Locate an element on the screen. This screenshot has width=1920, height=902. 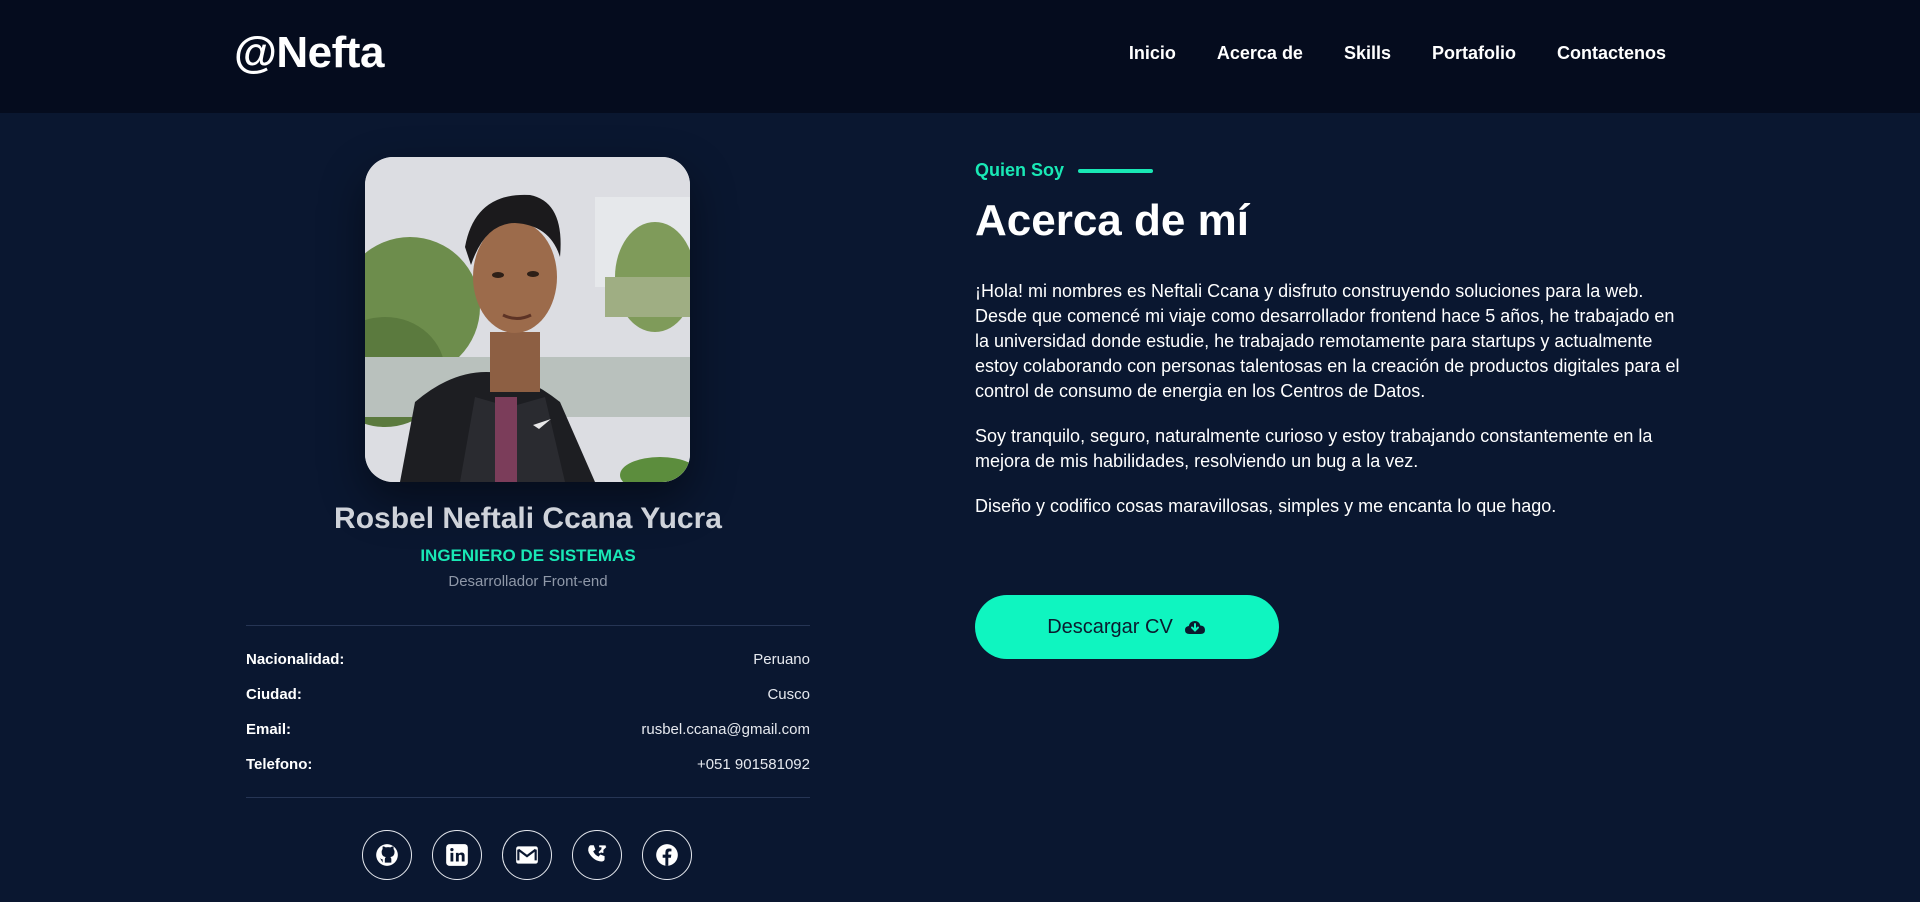
cloud-download-icon is located at coordinates (1194, 627).